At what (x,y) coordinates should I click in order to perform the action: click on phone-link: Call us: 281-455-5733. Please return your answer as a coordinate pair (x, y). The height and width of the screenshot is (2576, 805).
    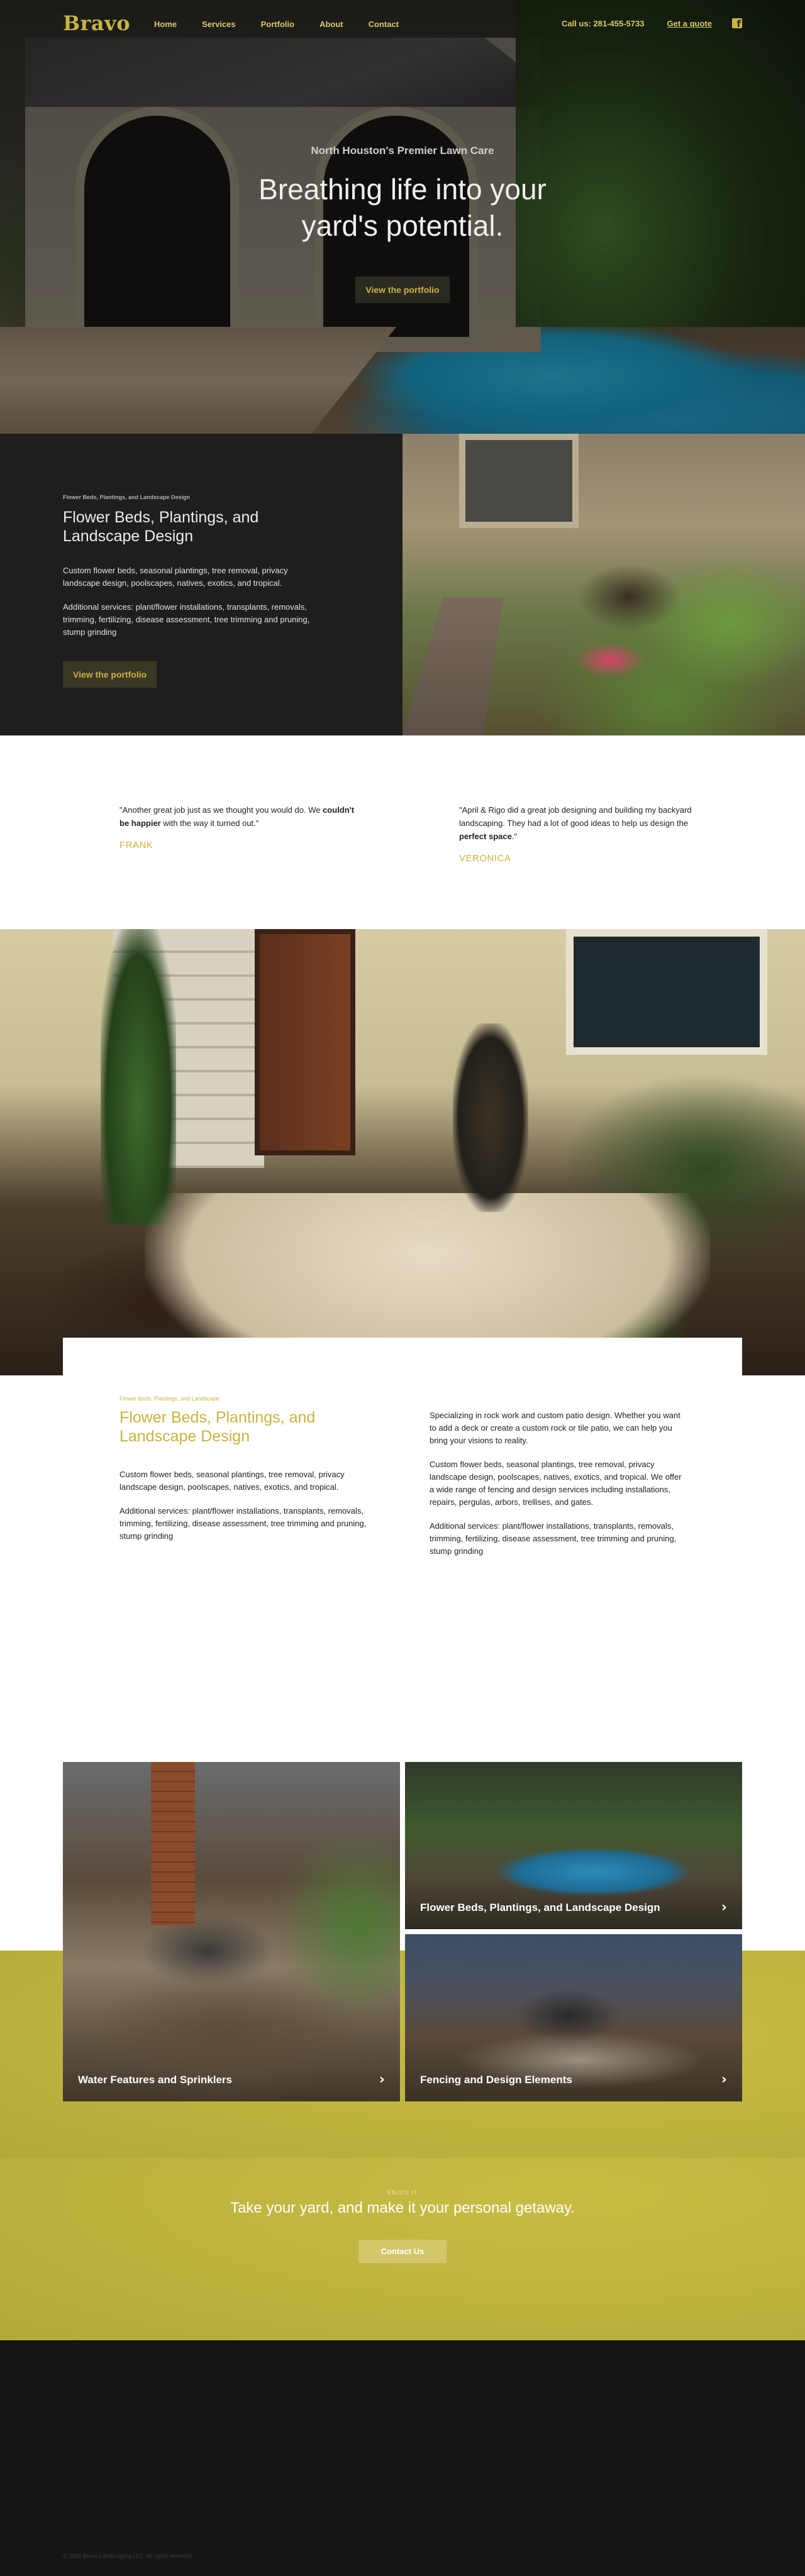
    Looking at the image, I should click on (603, 23).